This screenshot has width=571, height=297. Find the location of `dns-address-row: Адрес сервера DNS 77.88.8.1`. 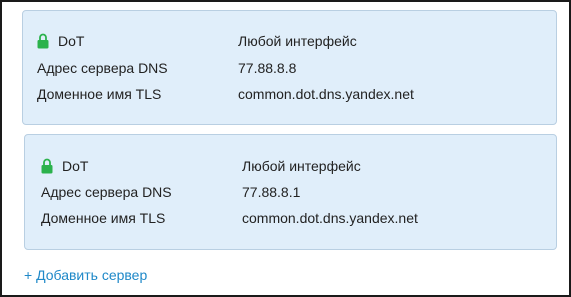

dns-address-row: Адрес сервера DNS 77.88.8.1 is located at coordinates (290, 192).